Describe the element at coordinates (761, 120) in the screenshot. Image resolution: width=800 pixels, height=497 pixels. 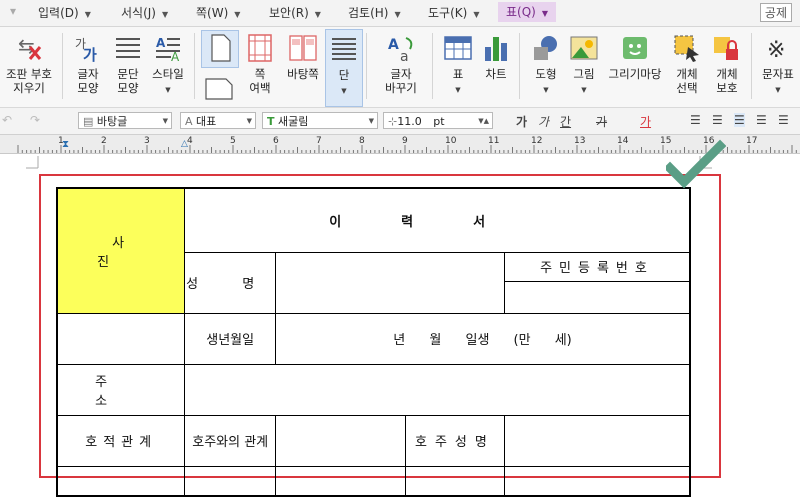
I see `align-right-icon: ☰` at that location.